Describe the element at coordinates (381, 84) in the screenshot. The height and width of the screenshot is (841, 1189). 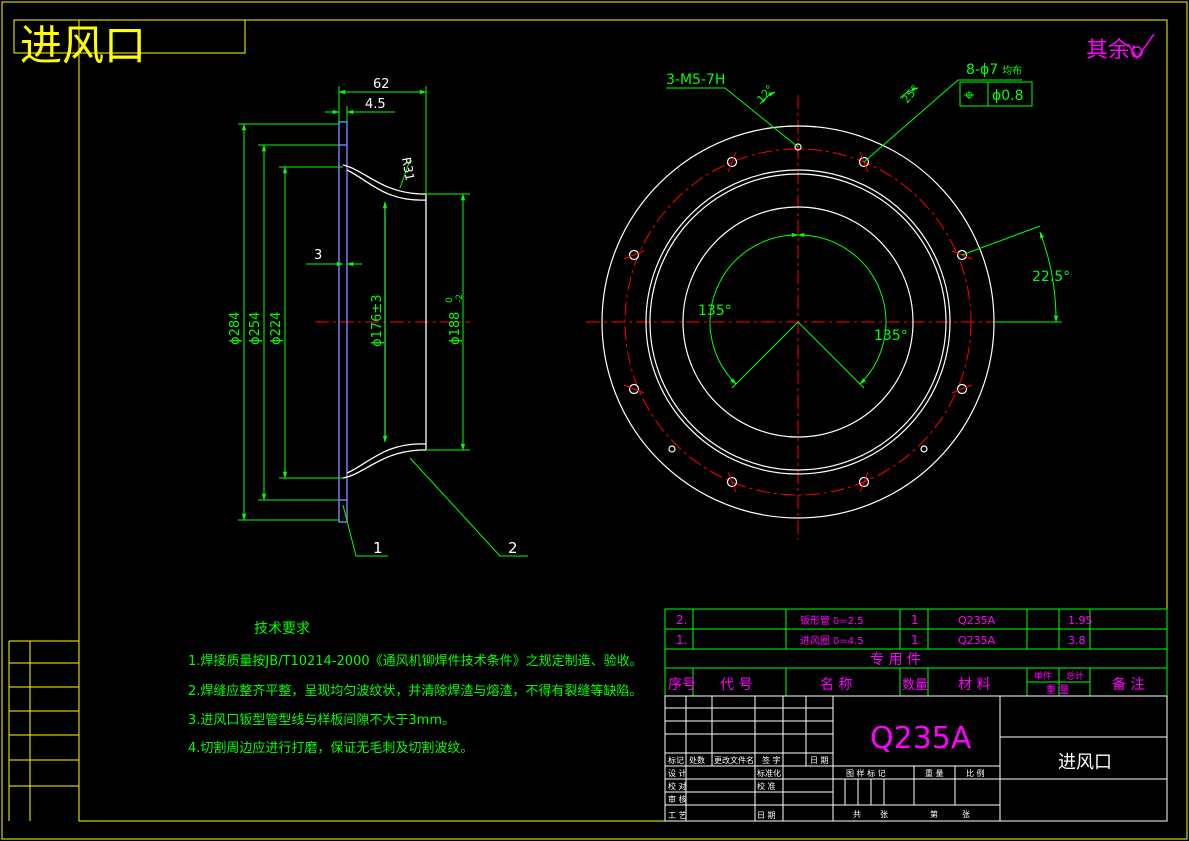
I see `dim-overall-width: 62` at that location.